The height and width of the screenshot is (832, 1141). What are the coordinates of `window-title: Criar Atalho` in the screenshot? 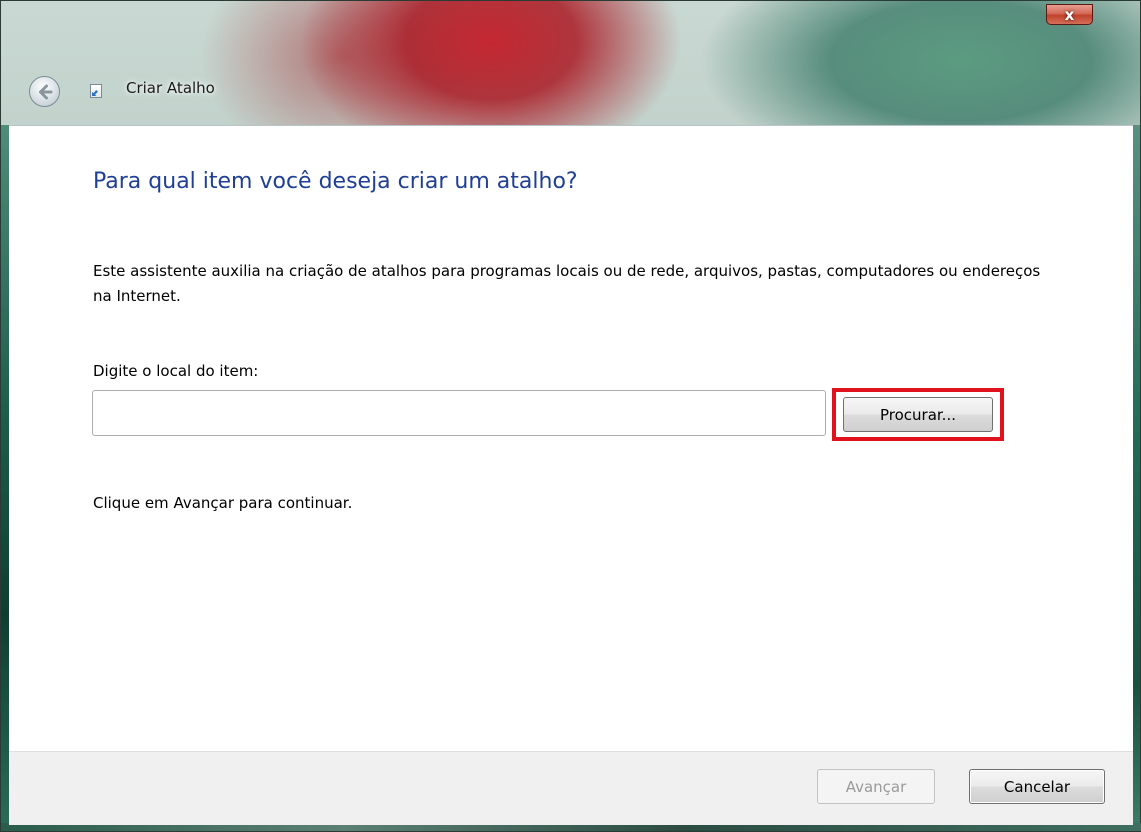 It's located at (170, 88).